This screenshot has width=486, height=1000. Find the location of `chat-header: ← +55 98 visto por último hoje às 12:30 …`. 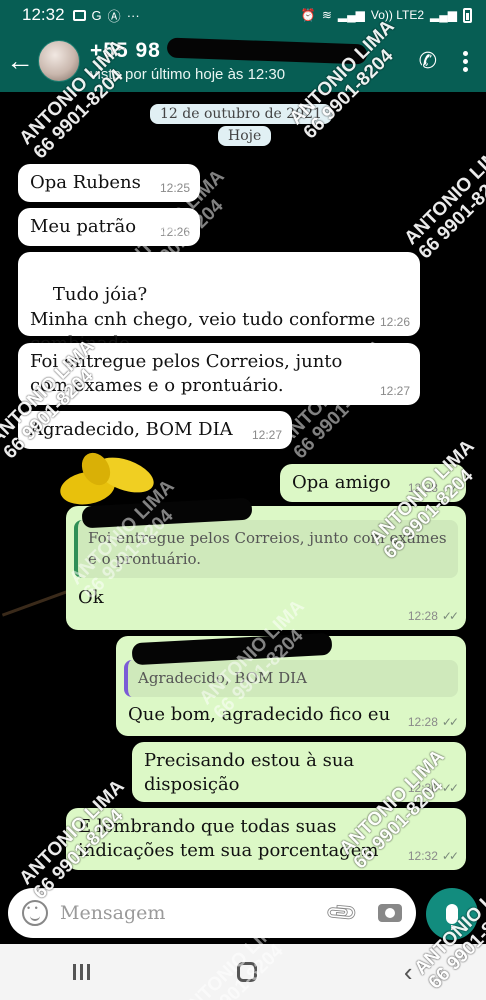

chat-header: ← +55 98 visto por último hoje às 12:30 … is located at coordinates (243, 61).